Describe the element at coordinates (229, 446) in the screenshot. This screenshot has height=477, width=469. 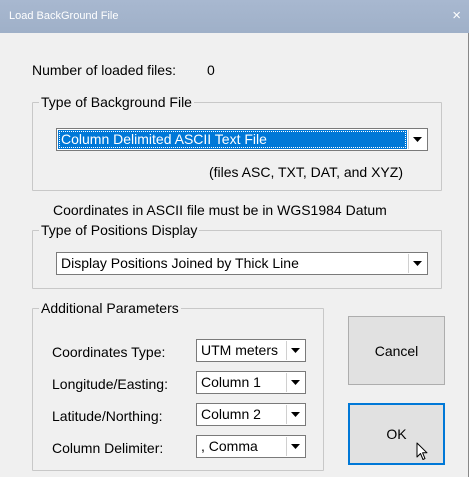
I see `column-delimiter-value: , Comma` at that location.